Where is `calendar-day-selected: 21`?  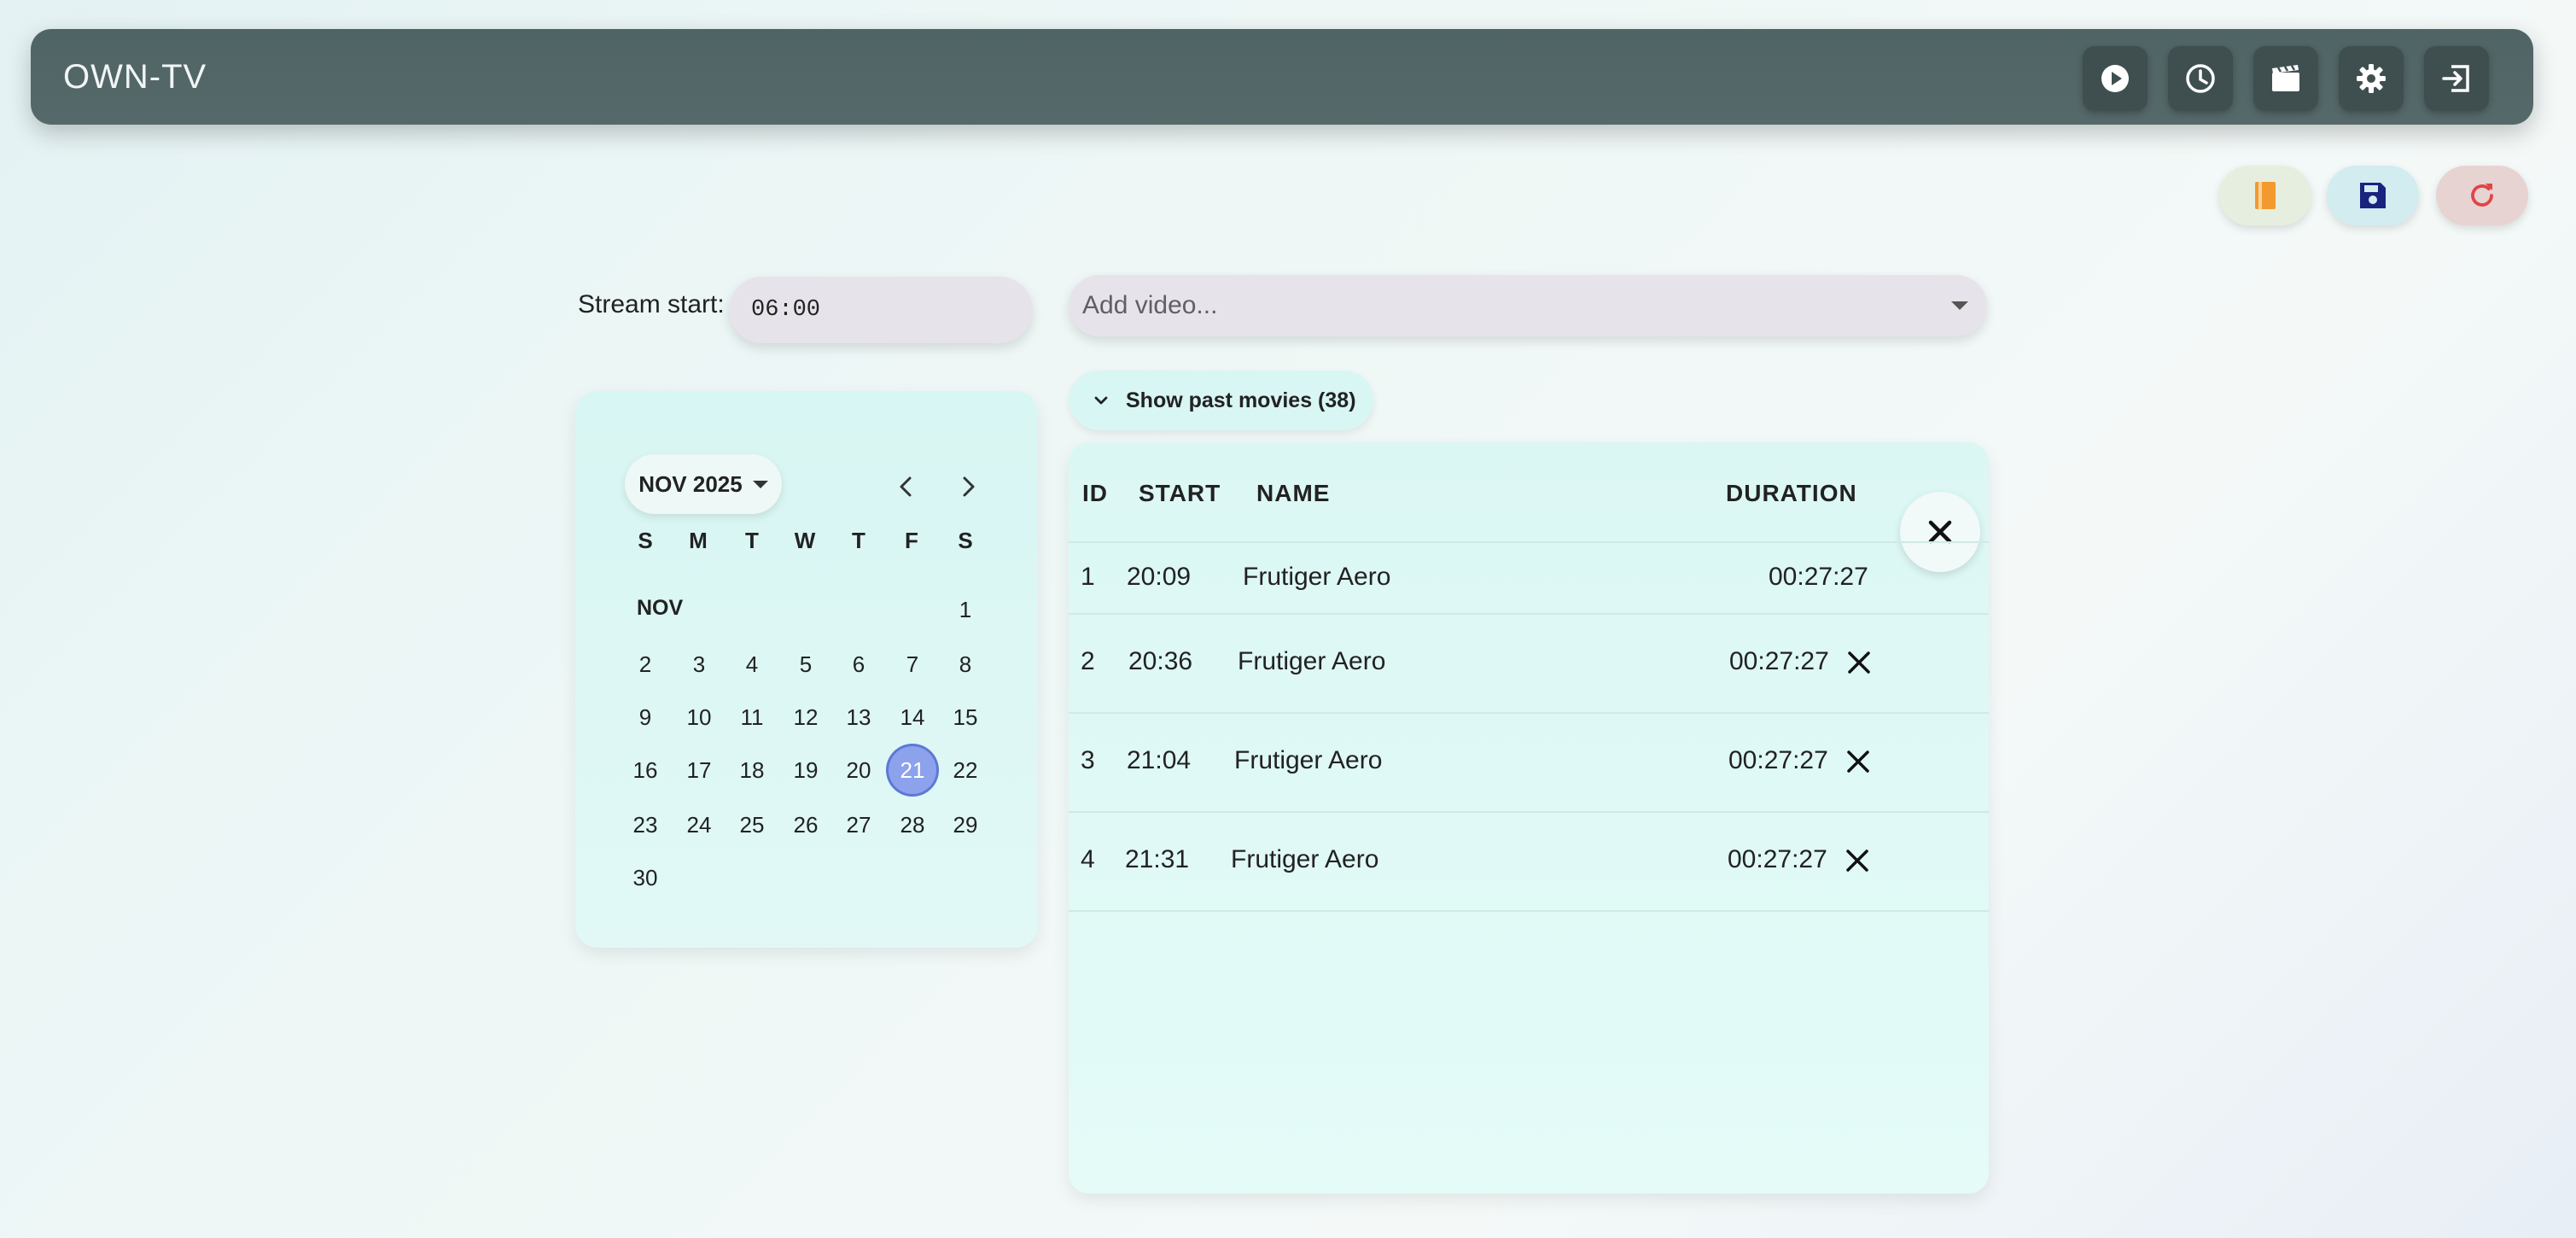 calendar-day-selected: 21 is located at coordinates (912, 770).